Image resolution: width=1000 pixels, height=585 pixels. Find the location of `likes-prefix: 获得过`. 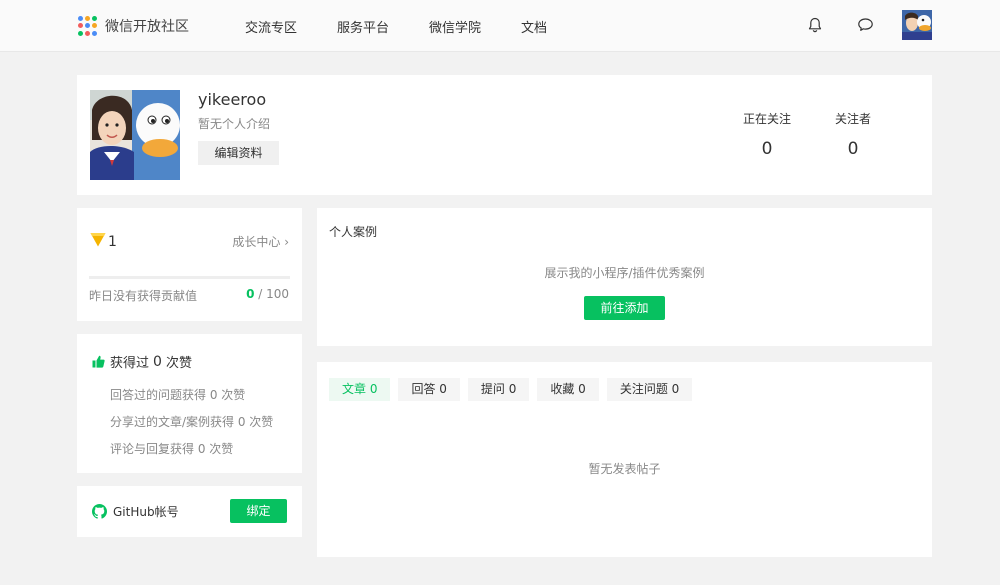

likes-prefix: 获得过 is located at coordinates (130, 363).